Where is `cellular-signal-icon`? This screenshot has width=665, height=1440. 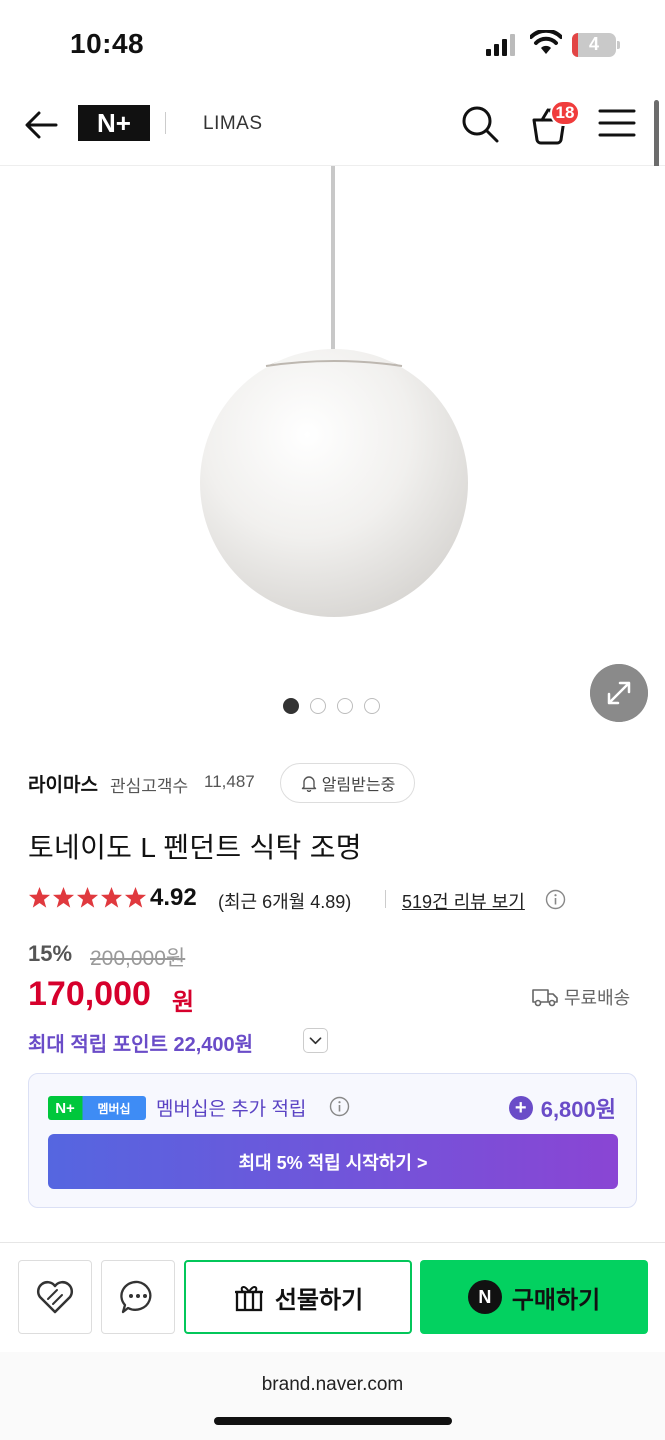
cellular-signal-icon is located at coordinates (500, 45).